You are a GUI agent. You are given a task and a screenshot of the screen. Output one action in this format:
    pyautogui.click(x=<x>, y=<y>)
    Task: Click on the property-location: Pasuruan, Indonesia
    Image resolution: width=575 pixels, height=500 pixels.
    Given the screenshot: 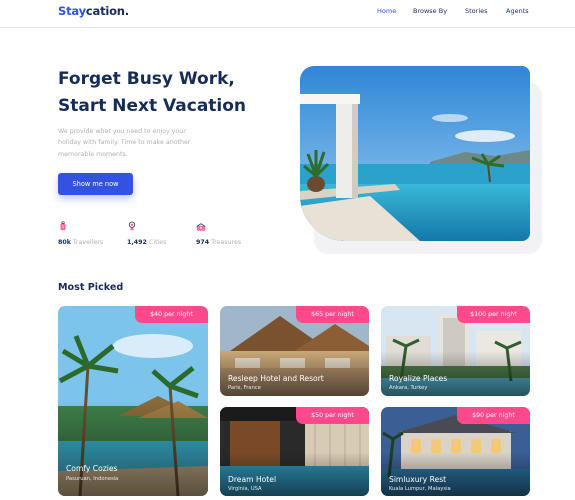 What is the action you would take?
    pyautogui.click(x=92, y=479)
    